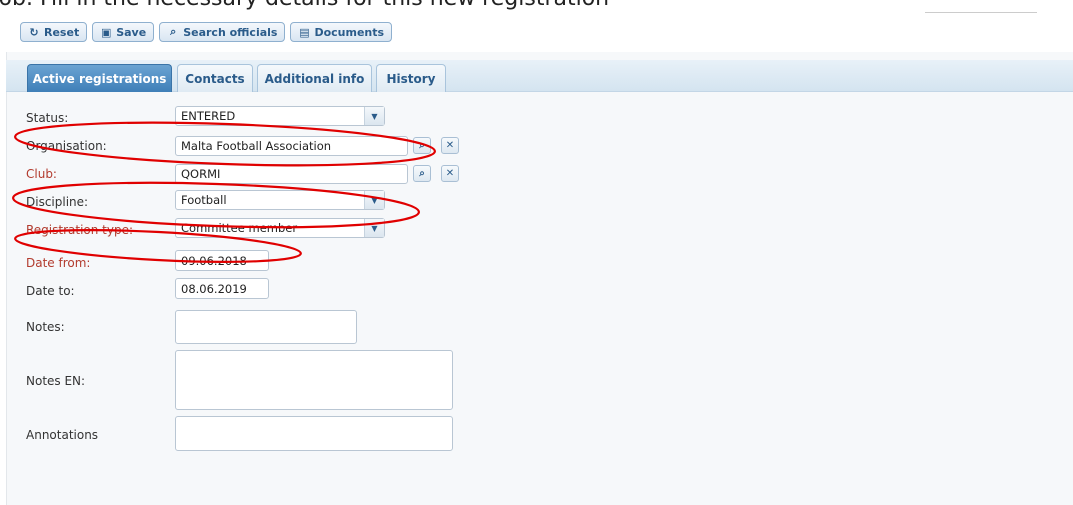 The height and width of the screenshot is (505, 1073). Describe the element at coordinates (291, 146) in the screenshot. I see `organisation-field: Malta Football Association` at that location.